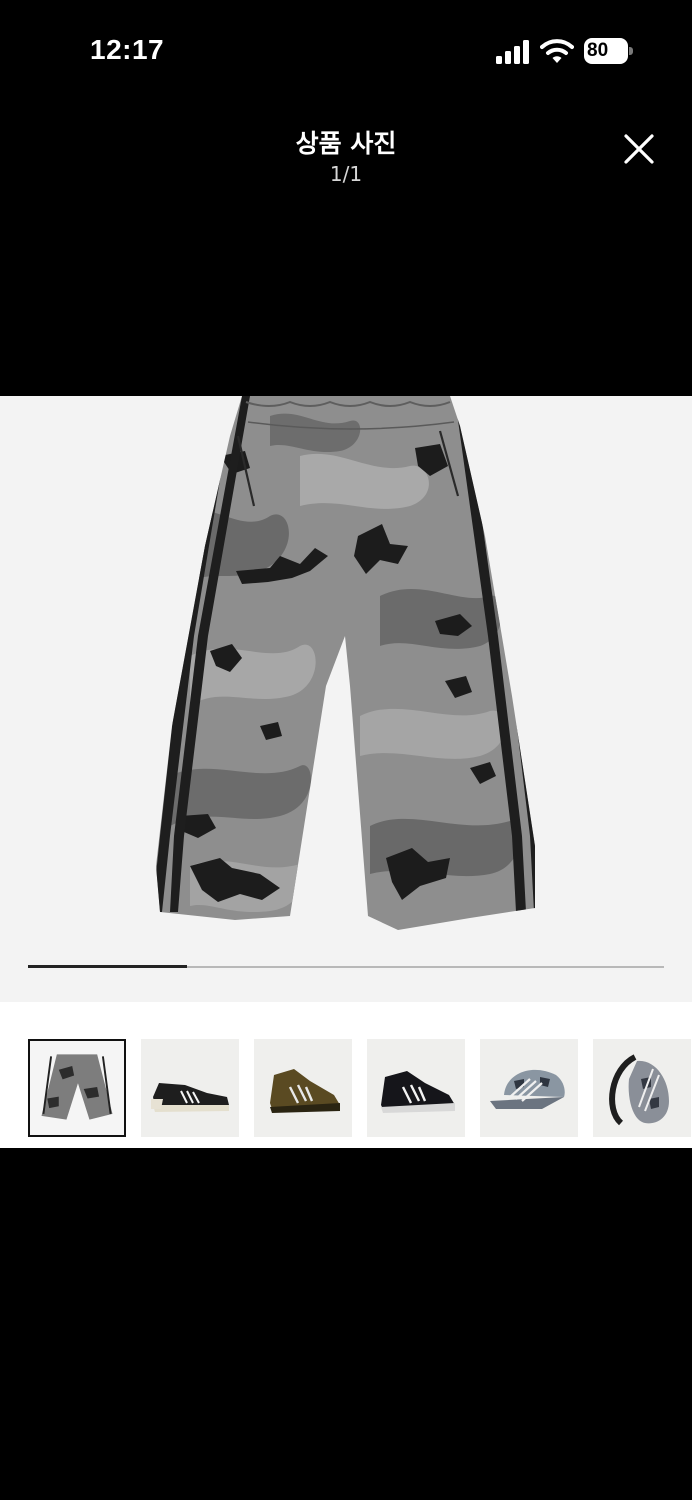 This screenshot has height=1500, width=692. What do you see at coordinates (631, 51) in the screenshot?
I see `battery-tip` at bounding box center [631, 51].